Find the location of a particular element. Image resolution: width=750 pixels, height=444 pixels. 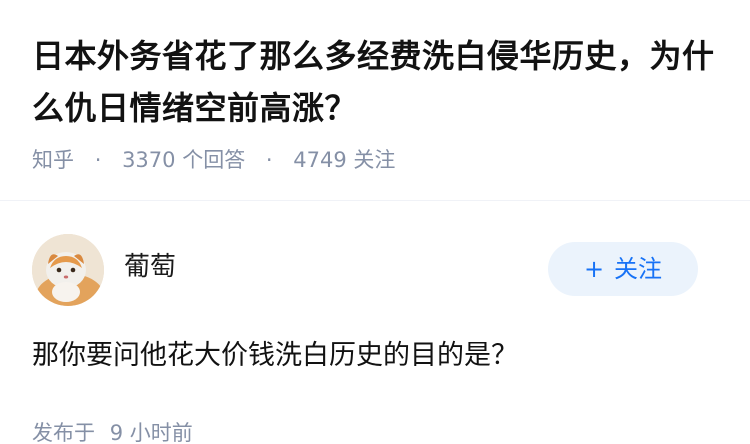

follow-button: + 关注 is located at coordinates (623, 269).